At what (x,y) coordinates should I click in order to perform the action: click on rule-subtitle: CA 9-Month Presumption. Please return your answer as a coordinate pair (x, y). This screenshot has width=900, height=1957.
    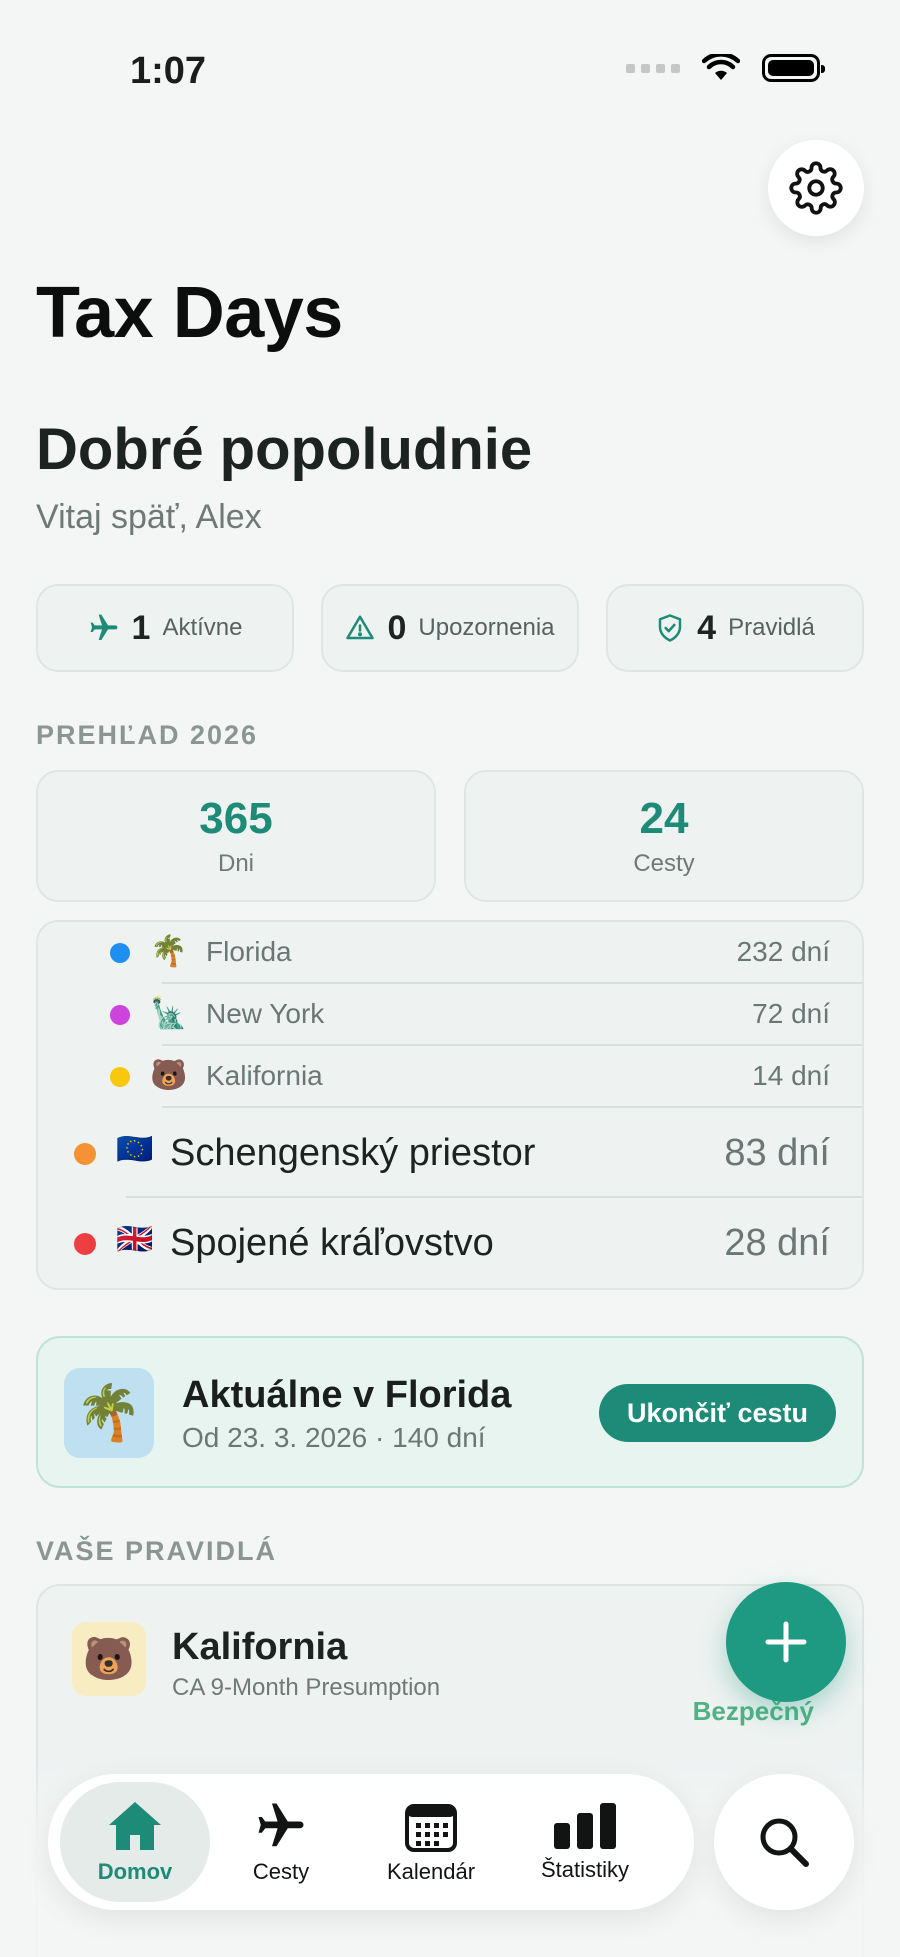
    Looking at the image, I should click on (306, 1687).